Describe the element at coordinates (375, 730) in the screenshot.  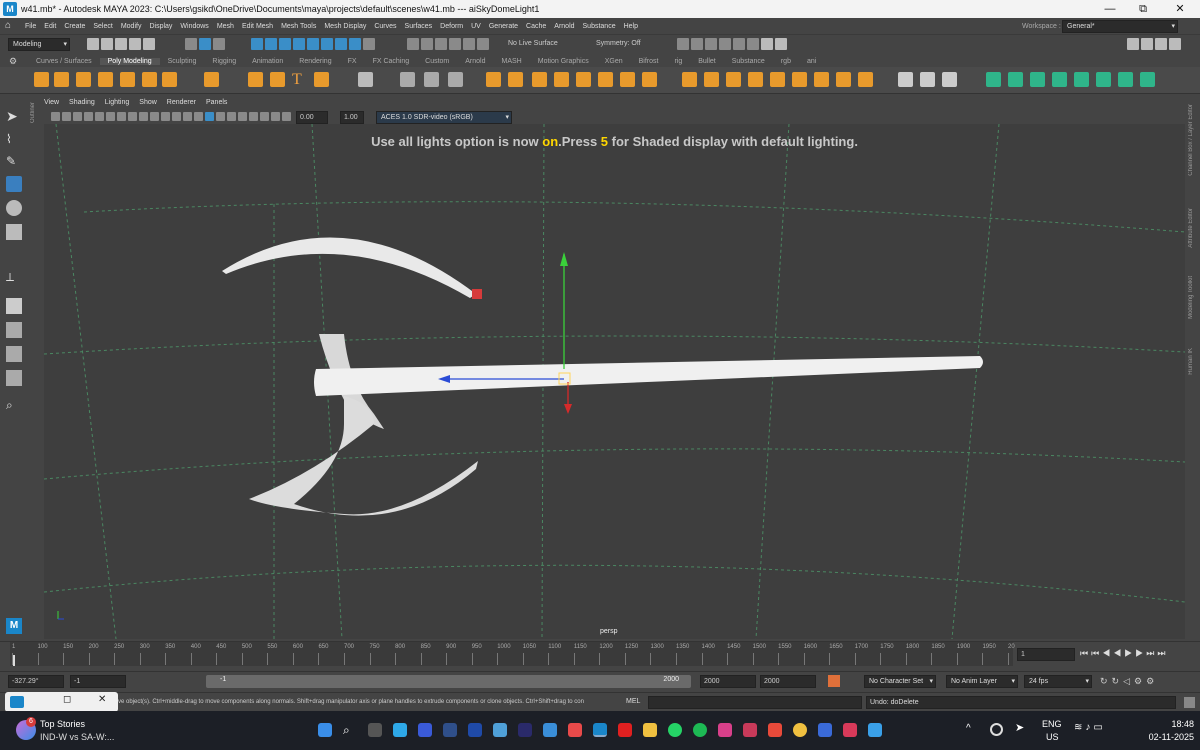
I see `task-view-icon` at that location.